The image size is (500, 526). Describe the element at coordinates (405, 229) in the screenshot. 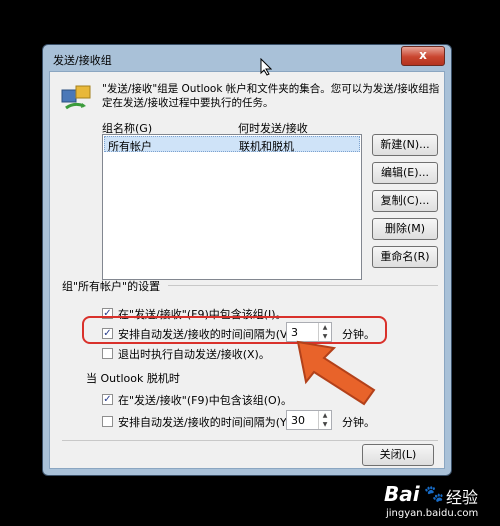

I see `delete-button: 删除(M)` at that location.